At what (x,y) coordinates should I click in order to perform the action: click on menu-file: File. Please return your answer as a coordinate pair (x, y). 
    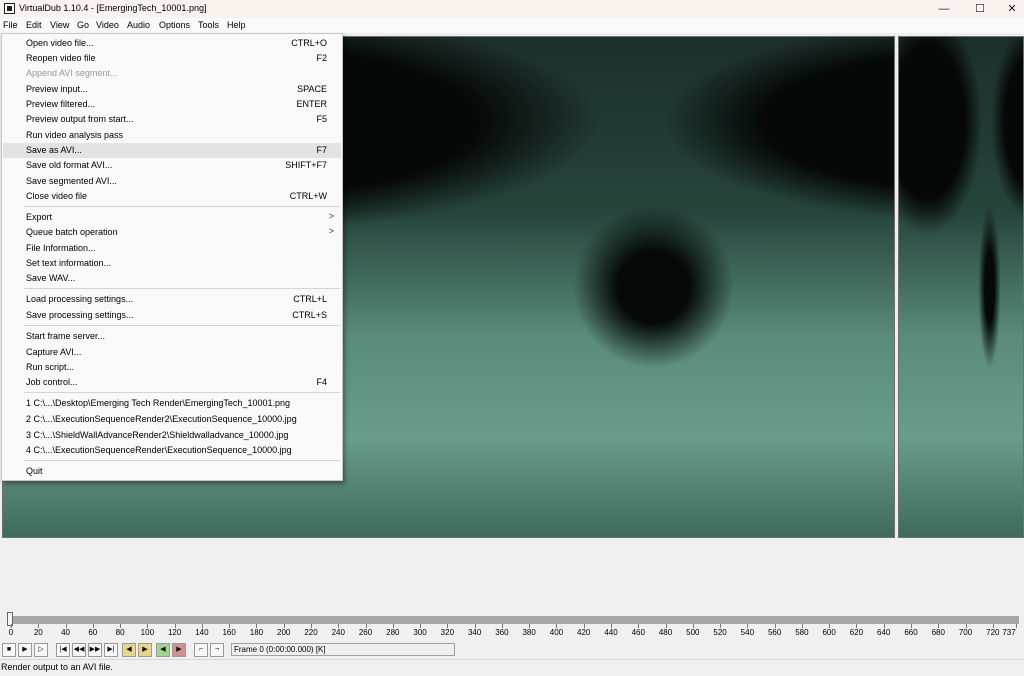
    Looking at the image, I should click on (10, 25).